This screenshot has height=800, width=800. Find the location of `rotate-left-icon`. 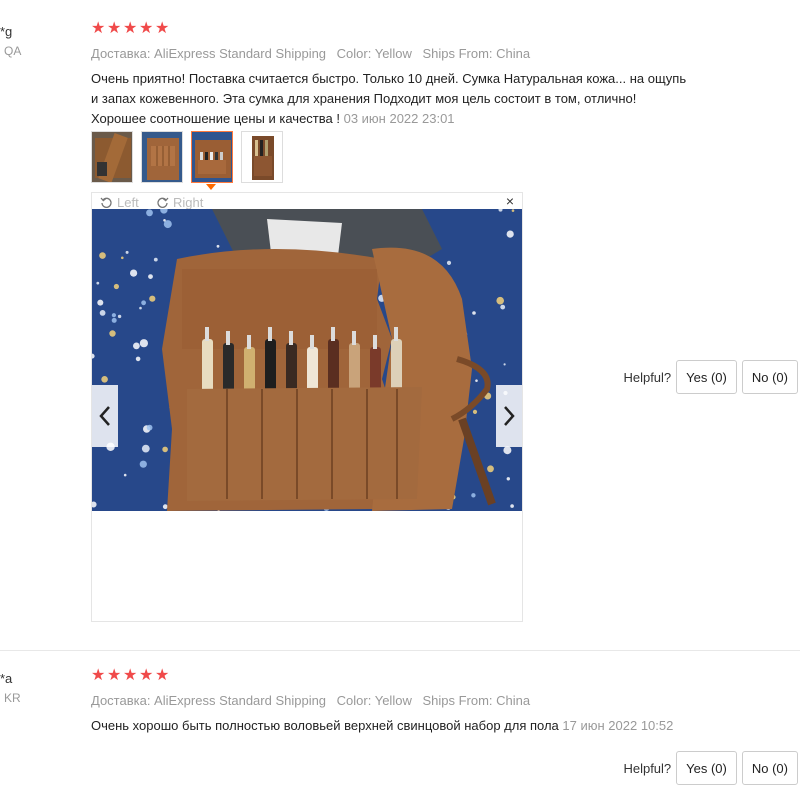

rotate-left-icon is located at coordinates (106, 202).